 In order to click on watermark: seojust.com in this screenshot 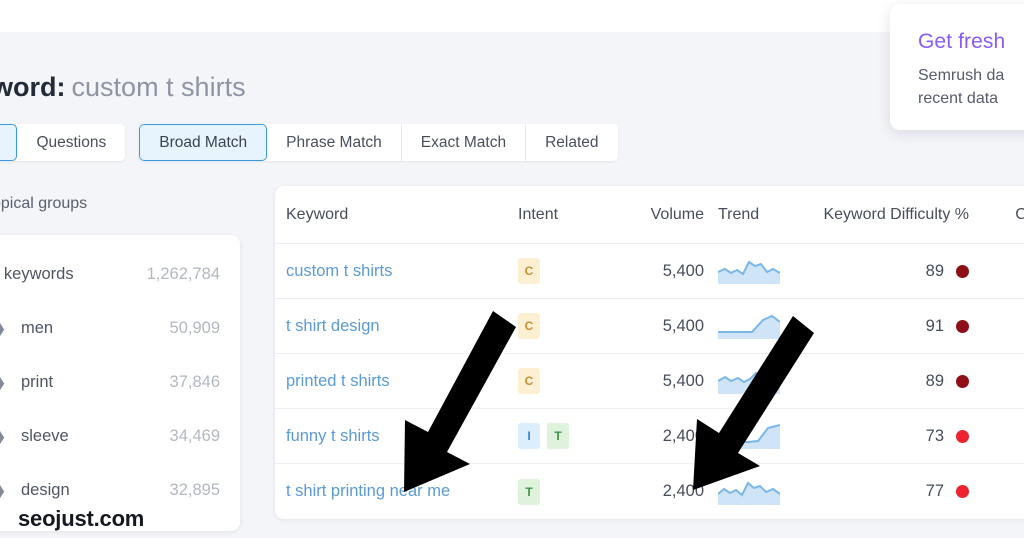, I will do `click(81, 518)`.